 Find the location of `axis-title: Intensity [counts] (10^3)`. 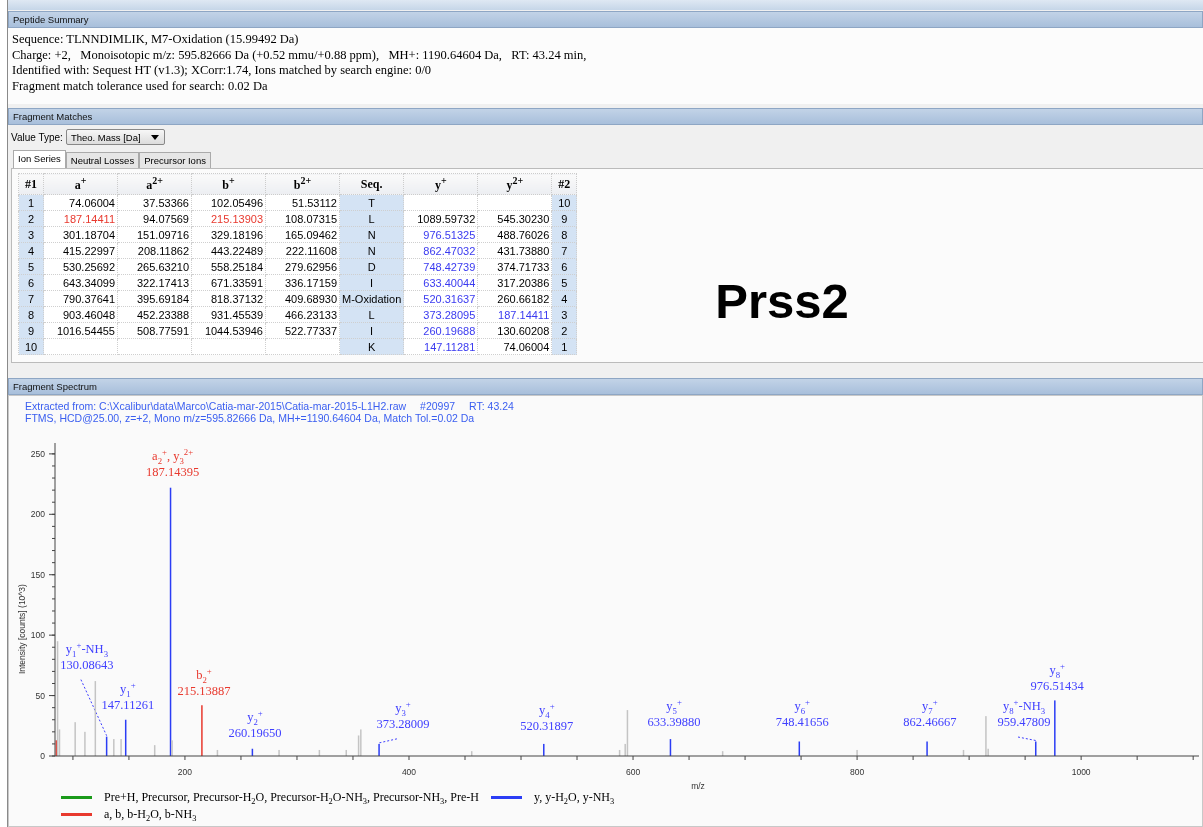

axis-title: Intensity [counts] (10^3) is located at coordinates (22, 629).